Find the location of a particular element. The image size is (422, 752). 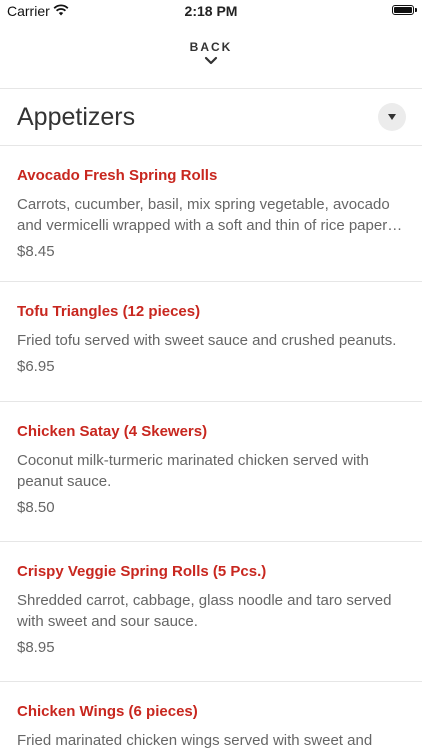

item-price: $8.45 is located at coordinates (36, 251).